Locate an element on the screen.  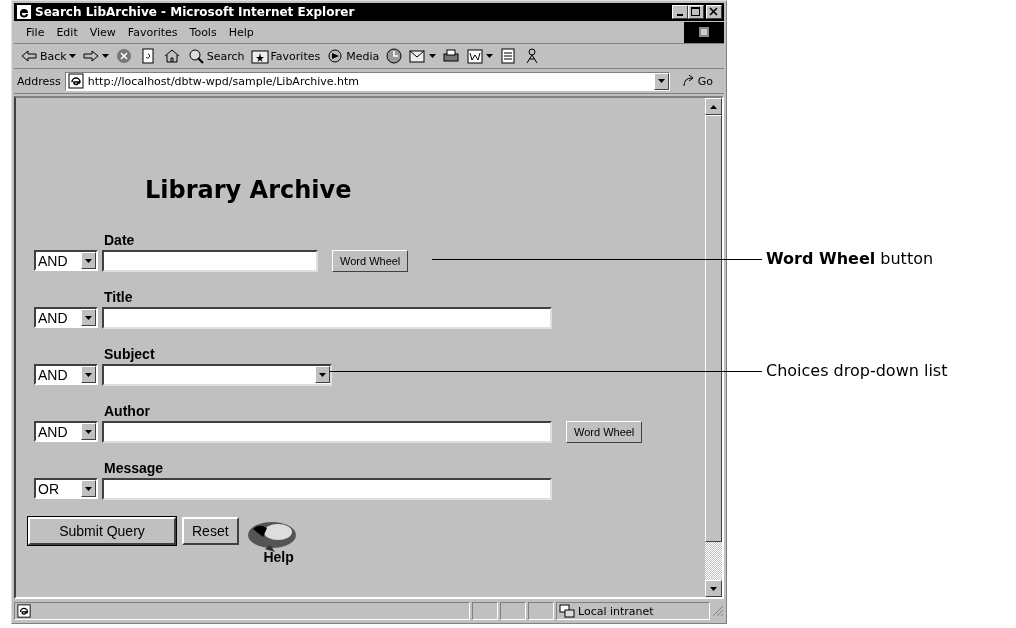
callout-label: Choices drop-down list is located at coordinates (857, 370).